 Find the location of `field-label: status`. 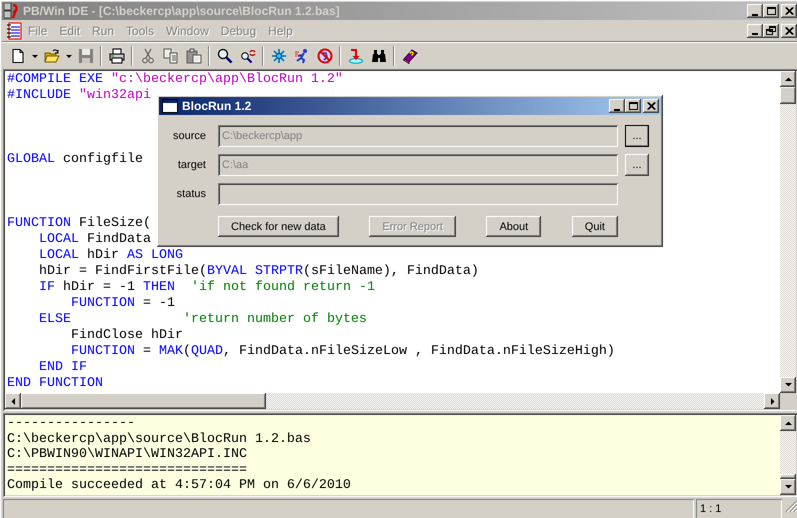

field-label: status is located at coordinates (191, 194).